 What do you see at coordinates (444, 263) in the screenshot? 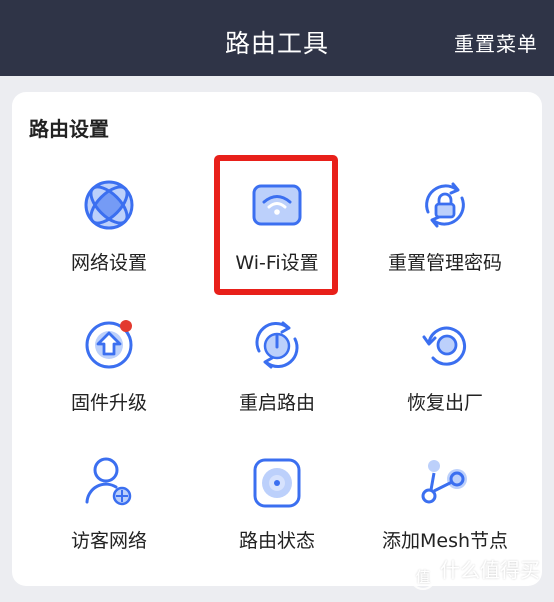
I see `tile-label: 重置管理密码` at bounding box center [444, 263].